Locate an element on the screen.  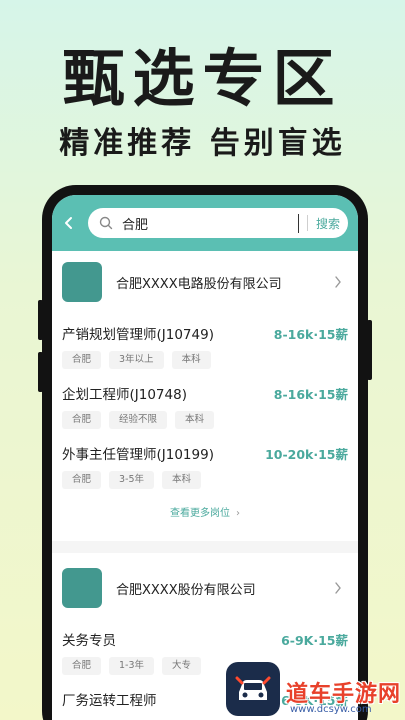
more-jobs-link: 查看更多岗位 › is located at coordinates (205, 514).